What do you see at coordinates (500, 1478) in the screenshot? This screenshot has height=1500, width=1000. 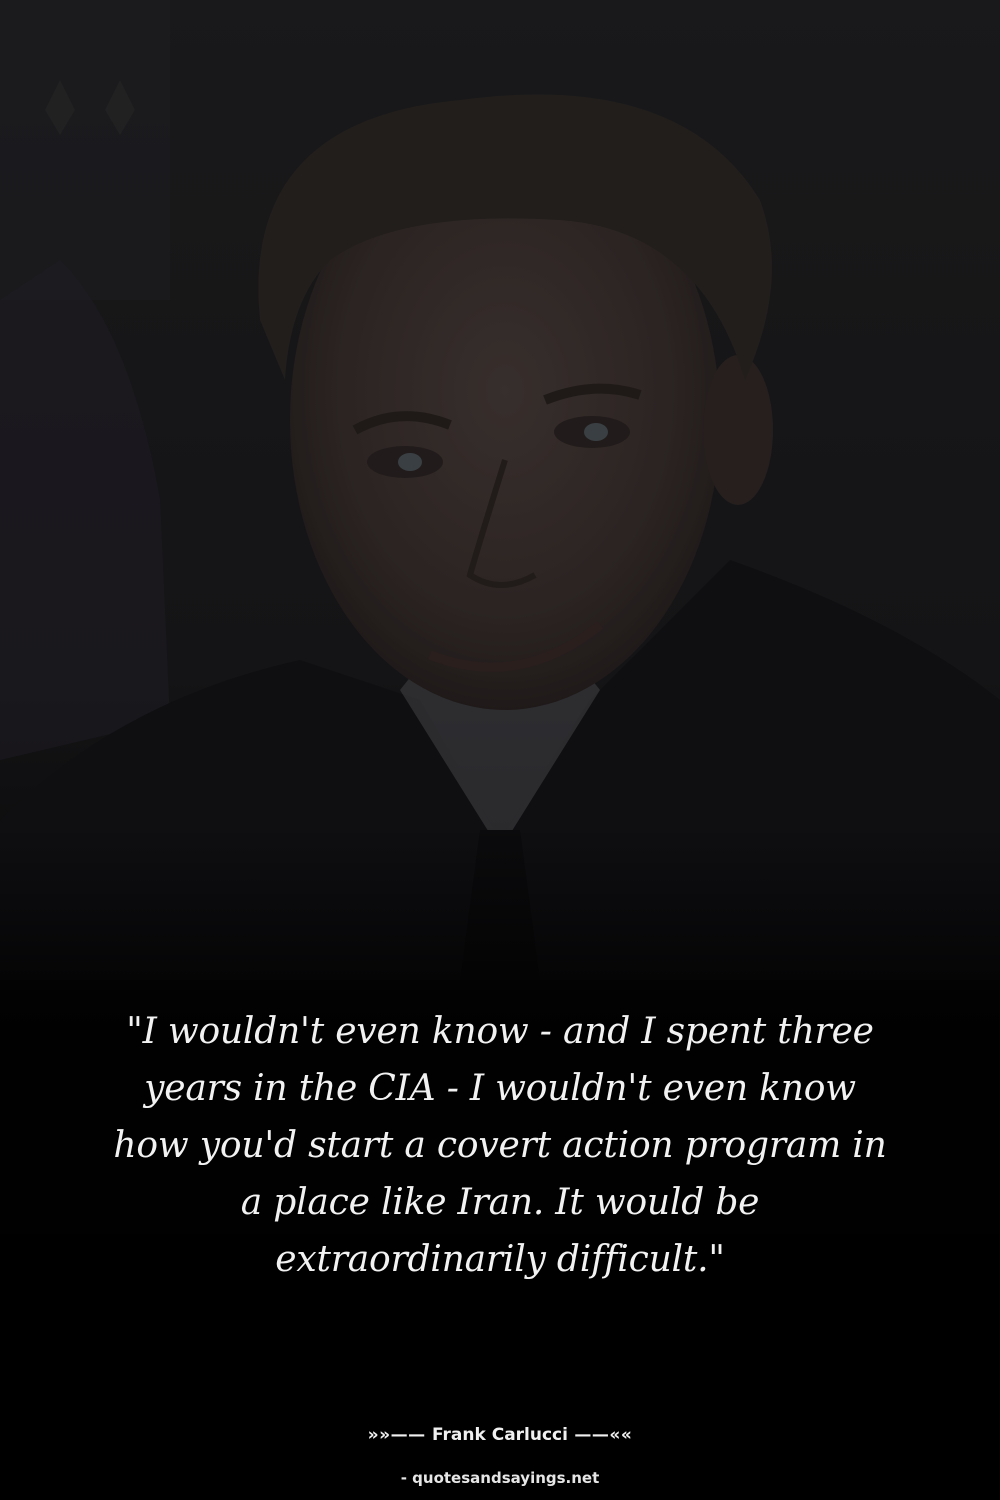 I see `source-credit: - quotesandsayings.net` at bounding box center [500, 1478].